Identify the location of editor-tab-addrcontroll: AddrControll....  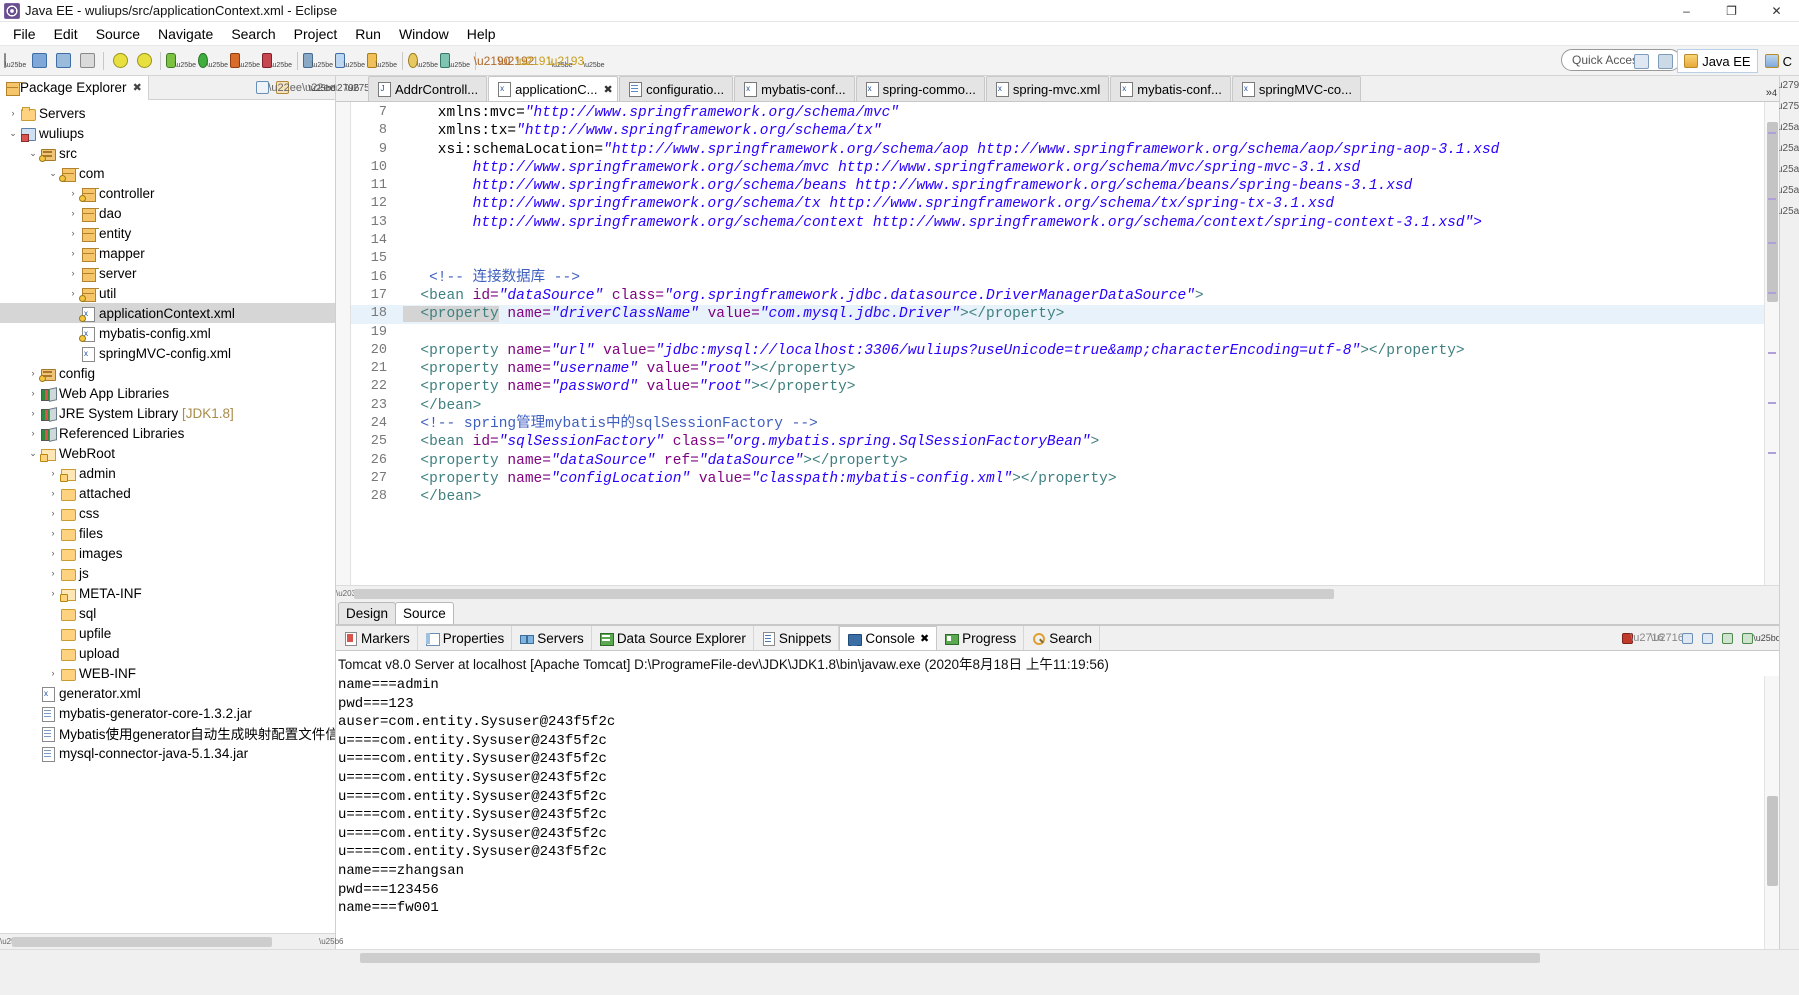
(428, 88).